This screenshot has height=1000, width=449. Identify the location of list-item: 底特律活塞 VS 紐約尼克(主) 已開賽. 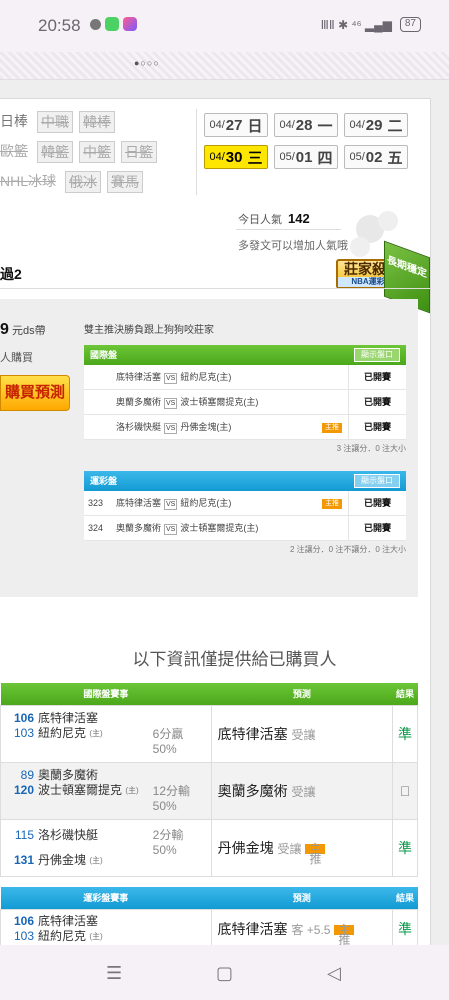
(245, 377).